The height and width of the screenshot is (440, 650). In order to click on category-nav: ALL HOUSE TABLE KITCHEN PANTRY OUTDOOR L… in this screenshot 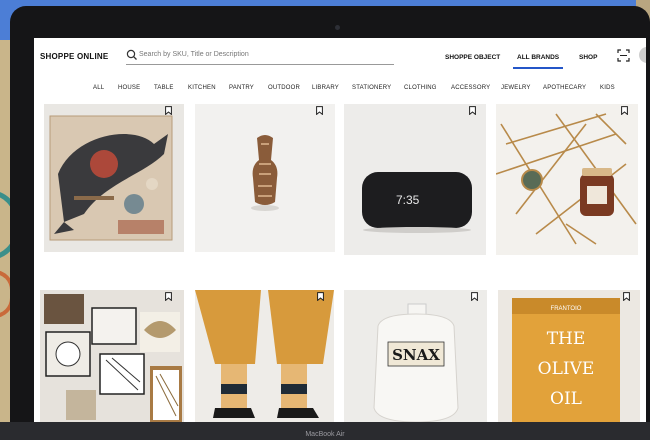, I will do `click(340, 90)`.